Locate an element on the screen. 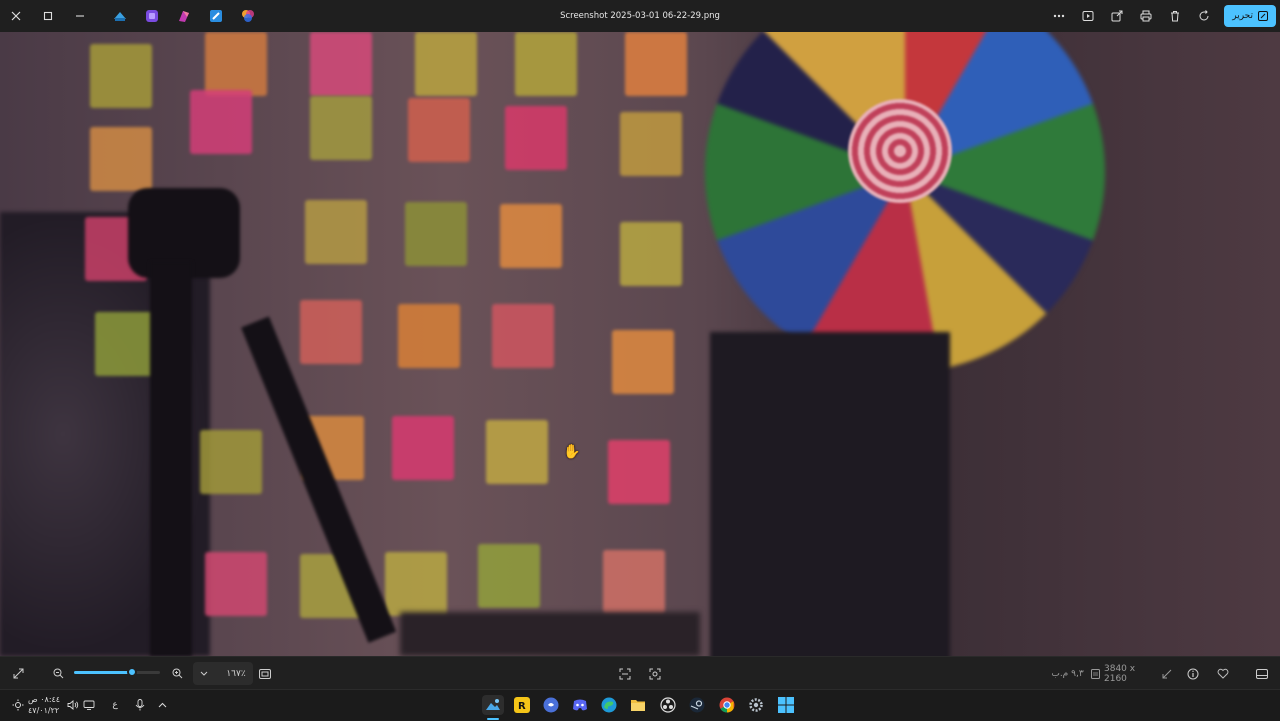  photo-curtain is located at coordinates (830, 494).